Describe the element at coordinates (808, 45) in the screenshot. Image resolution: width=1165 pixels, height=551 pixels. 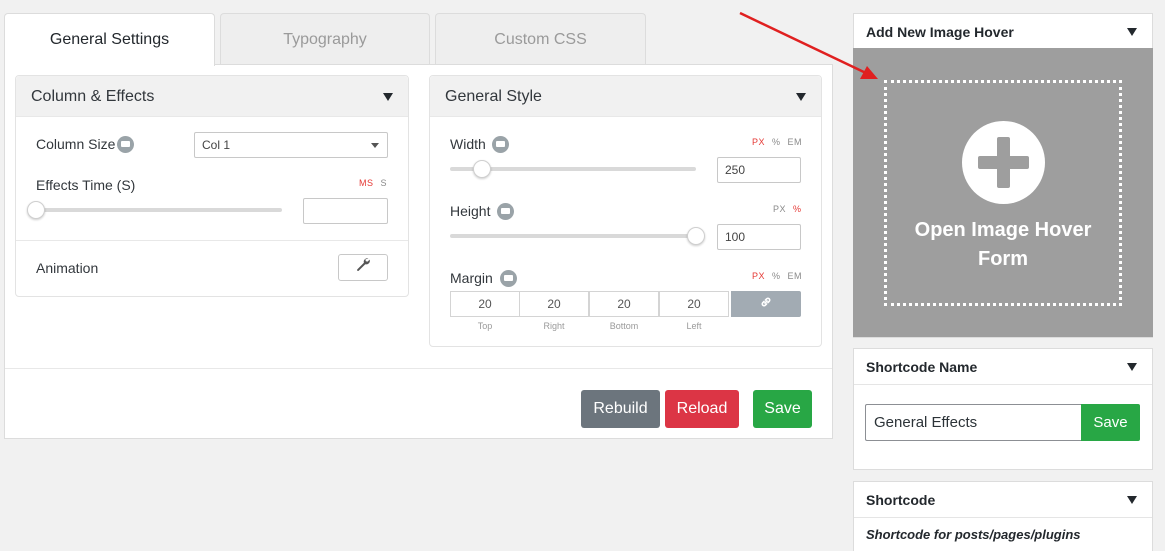
I see `annotation-arrow` at that location.